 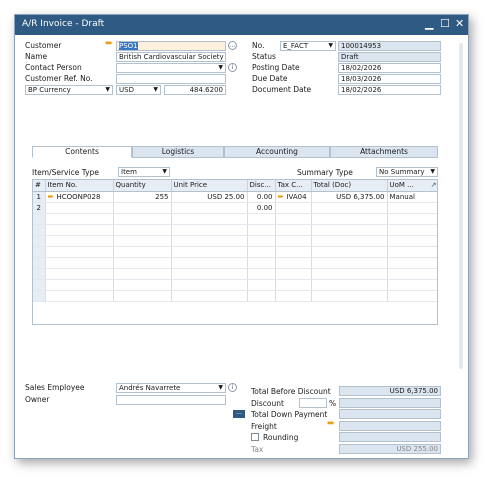 What do you see at coordinates (293, 208) in the screenshot?
I see `cell-tax-code` at bounding box center [293, 208].